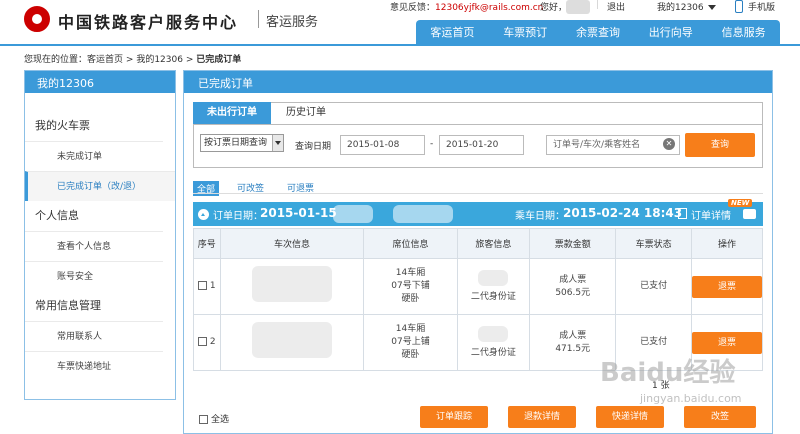 The height and width of the screenshot is (434, 800). What do you see at coordinates (94, 336) in the screenshot?
I see `sidebar-item-contacts: 常用联系人` at bounding box center [94, 336].